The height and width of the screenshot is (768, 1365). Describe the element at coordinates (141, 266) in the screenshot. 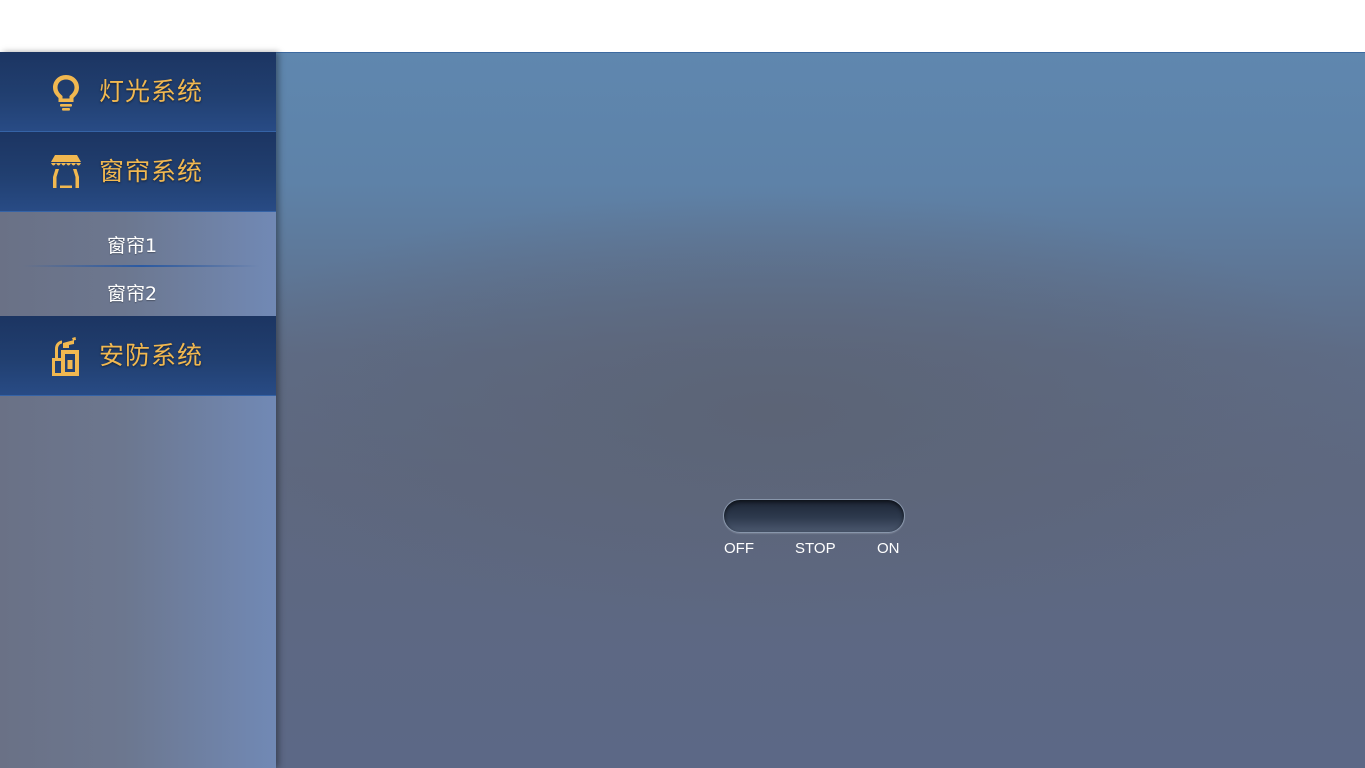

I see `submenu-divider` at that location.